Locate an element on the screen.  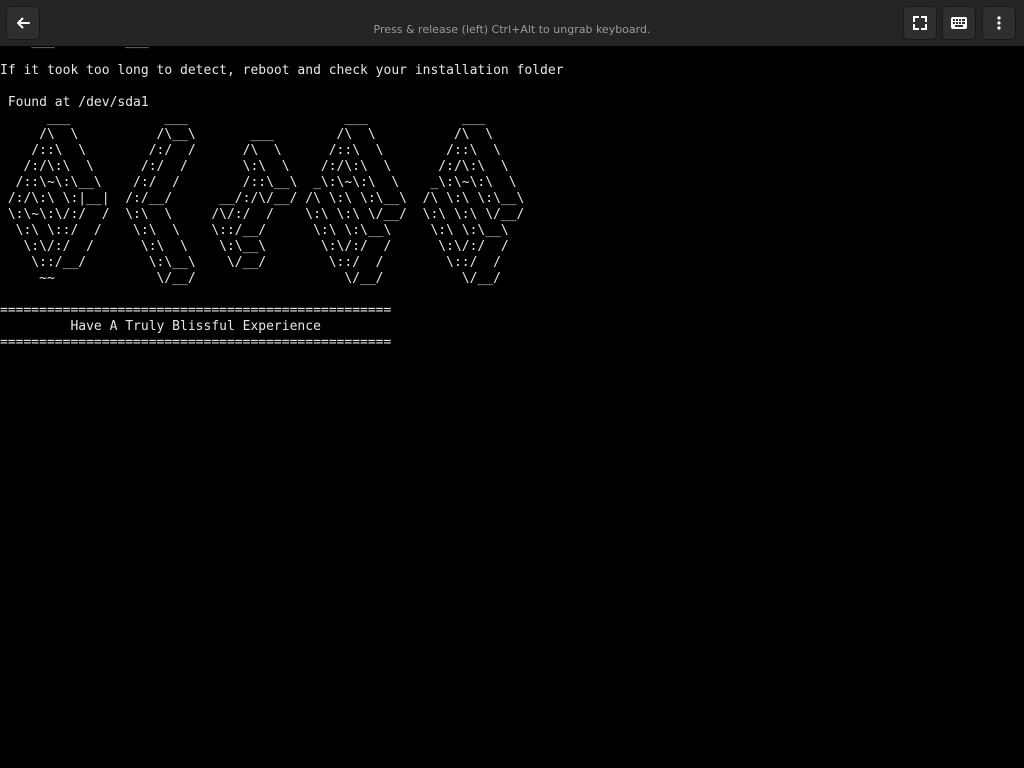
ascii-logo-line: \:\/:/ / \:\ \ \:\__\ \:\/:/ / \:\/:/ / is located at coordinates (254, 246).